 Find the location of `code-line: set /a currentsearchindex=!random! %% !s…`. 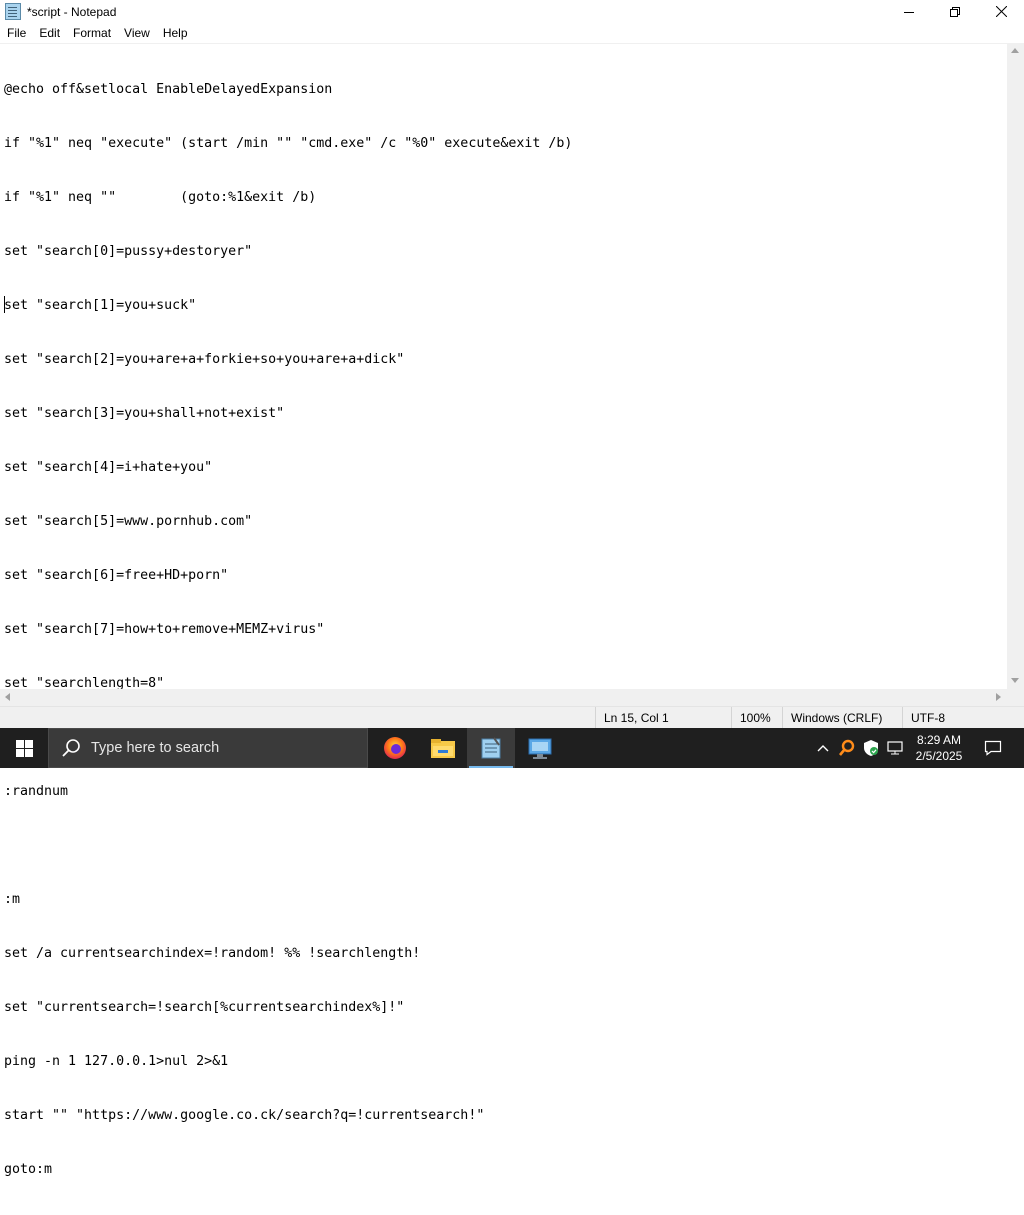

code-line: set /a currentsearchindex=!random! %% !s… is located at coordinates (212, 953).